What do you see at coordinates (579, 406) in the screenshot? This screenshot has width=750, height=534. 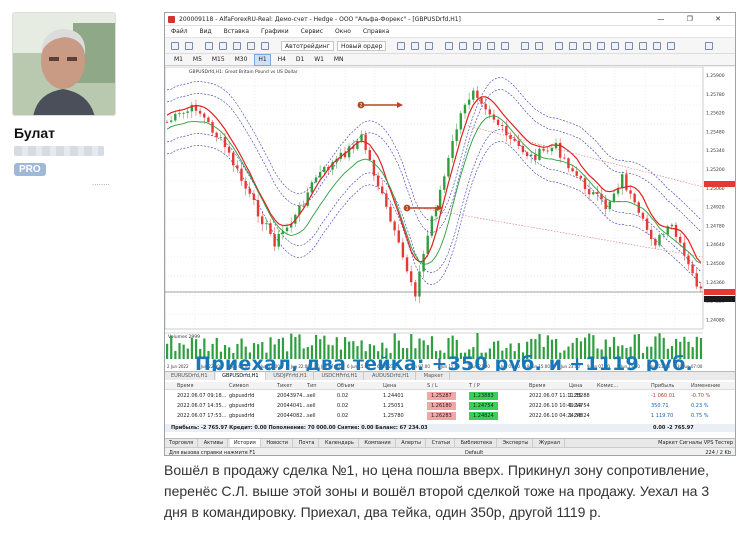 I see `cell-close-price: 1.24754` at bounding box center [579, 406].